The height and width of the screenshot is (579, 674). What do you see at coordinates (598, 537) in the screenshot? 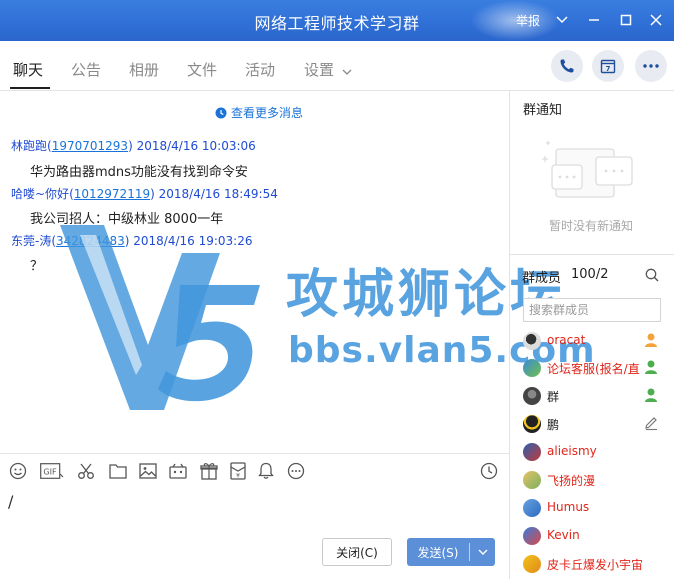
I see `member-item: Kevin` at bounding box center [598, 537].